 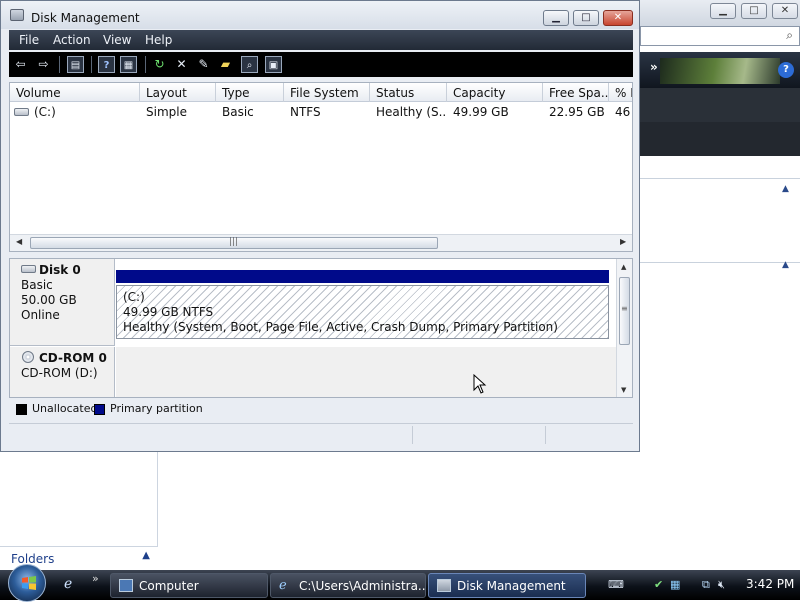 What do you see at coordinates (117, 40) in the screenshot?
I see `menu-view: View` at bounding box center [117, 40].